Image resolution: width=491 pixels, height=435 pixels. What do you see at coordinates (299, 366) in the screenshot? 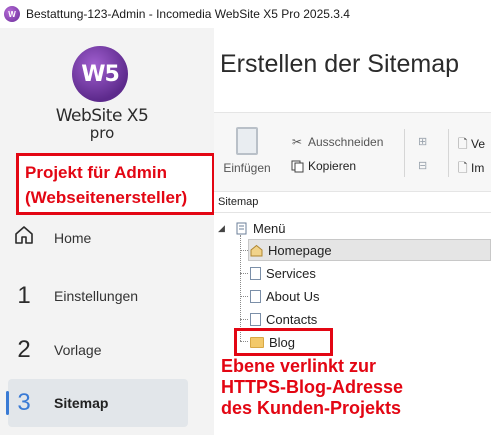
I see `annotation-blog-line1: Ebene verlinkt zur` at bounding box center [299, 366].